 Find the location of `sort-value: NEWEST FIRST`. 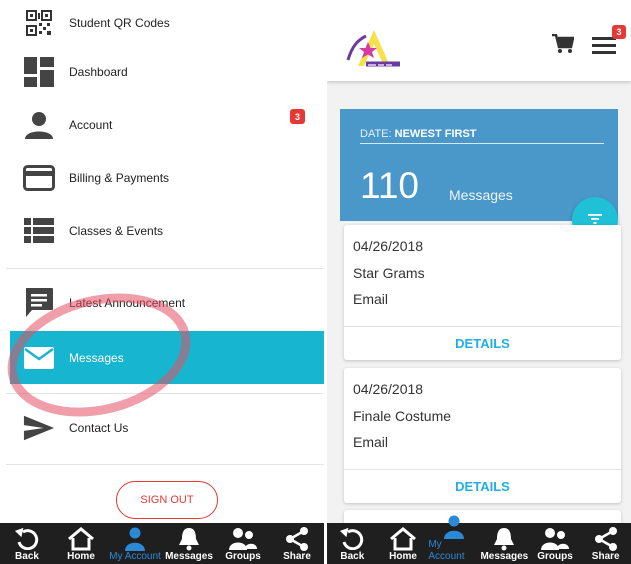

sort-value: NEWEST FIRST is located at coordinates (435, 134).